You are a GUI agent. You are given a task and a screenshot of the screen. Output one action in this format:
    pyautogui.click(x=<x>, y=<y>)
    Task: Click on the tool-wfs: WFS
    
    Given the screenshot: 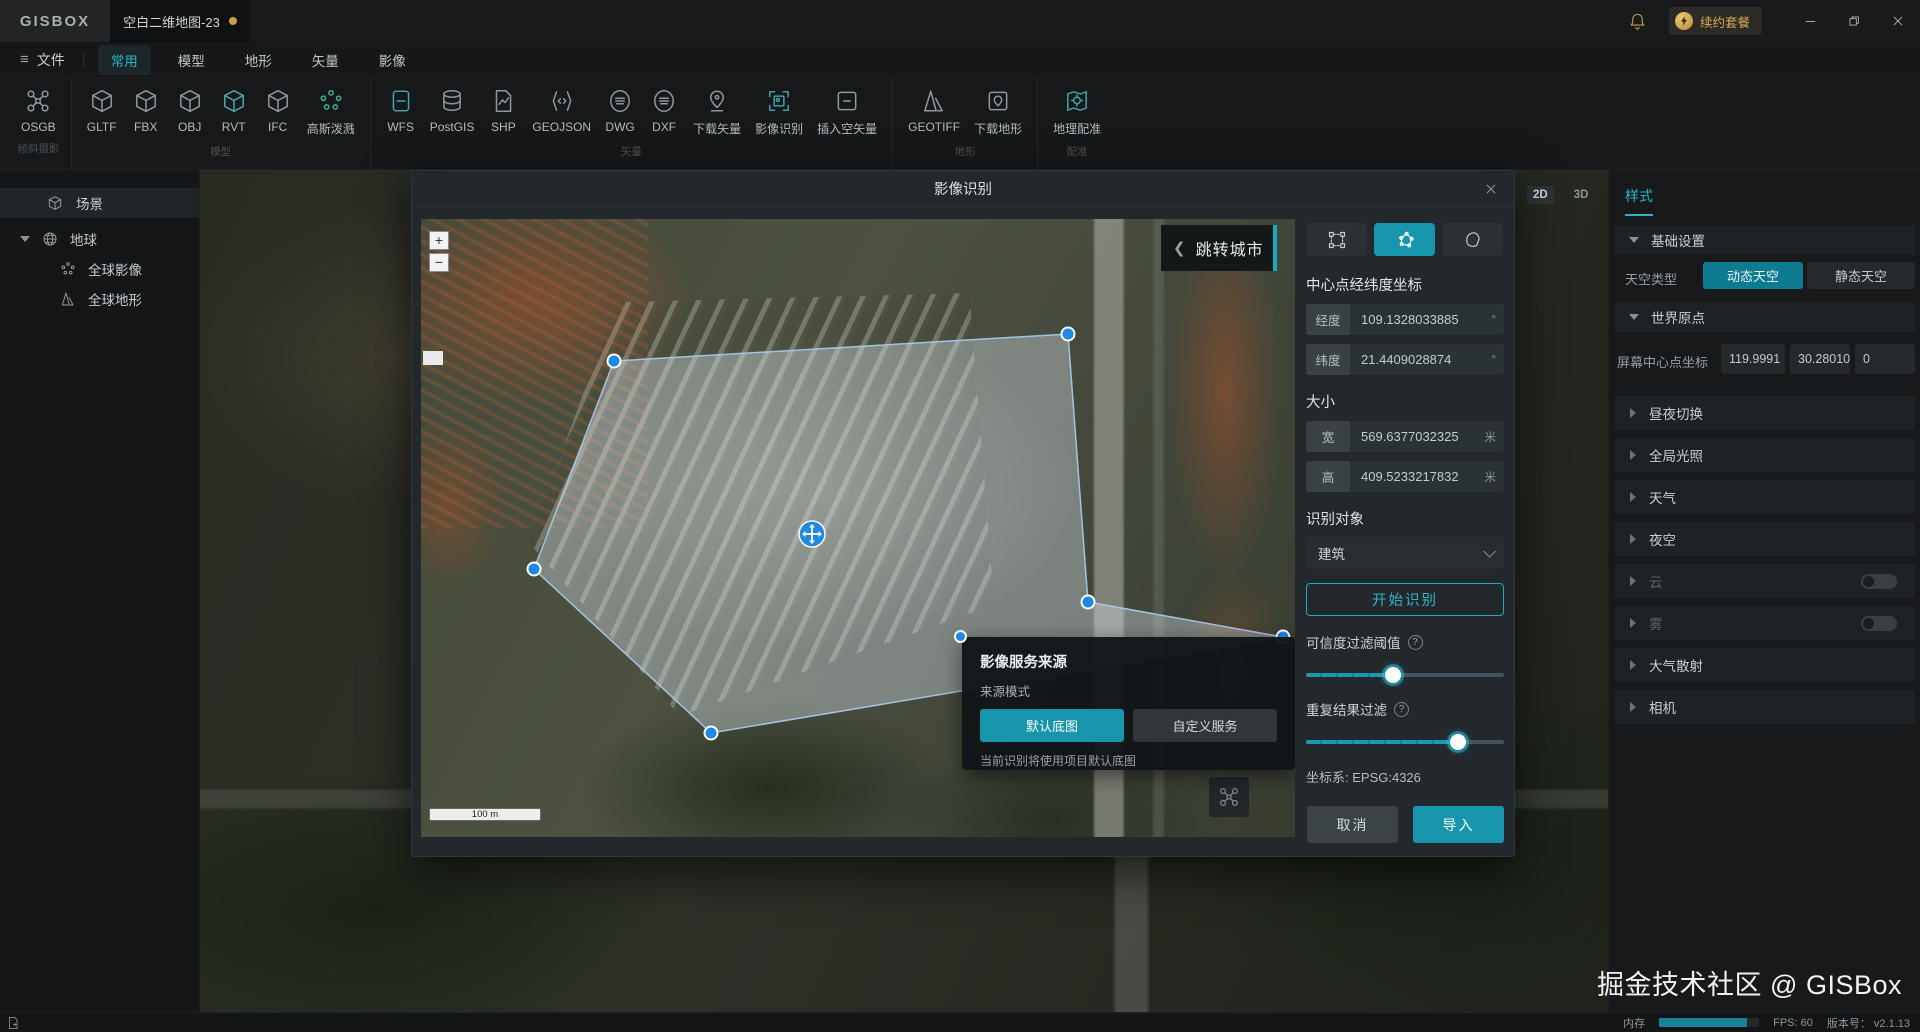 What is the action you would take?
    pyautogui.click(x=401, y=112)
    